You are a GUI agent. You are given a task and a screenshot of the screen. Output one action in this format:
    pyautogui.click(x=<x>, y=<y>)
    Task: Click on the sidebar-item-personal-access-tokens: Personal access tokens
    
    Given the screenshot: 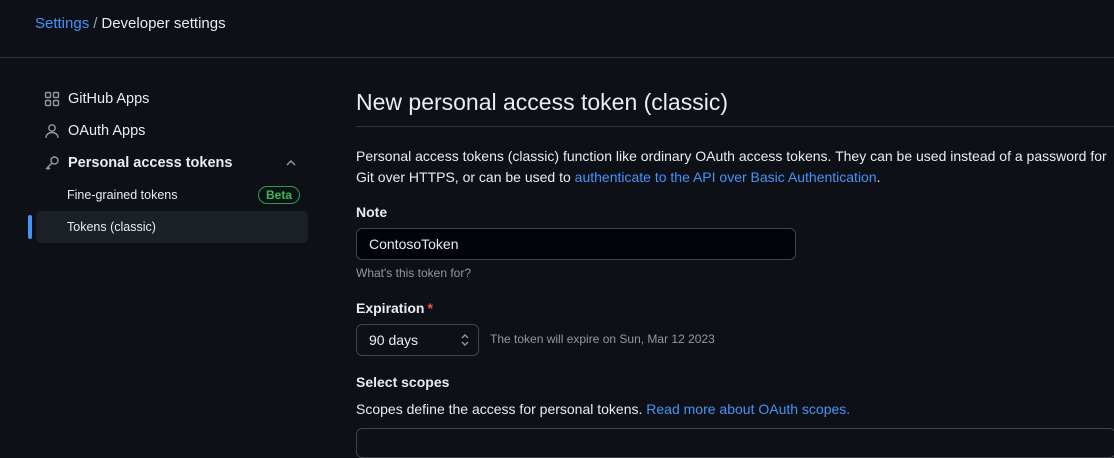 What is the action you would take?
    pyautogui.click(x=172, y=163)
    